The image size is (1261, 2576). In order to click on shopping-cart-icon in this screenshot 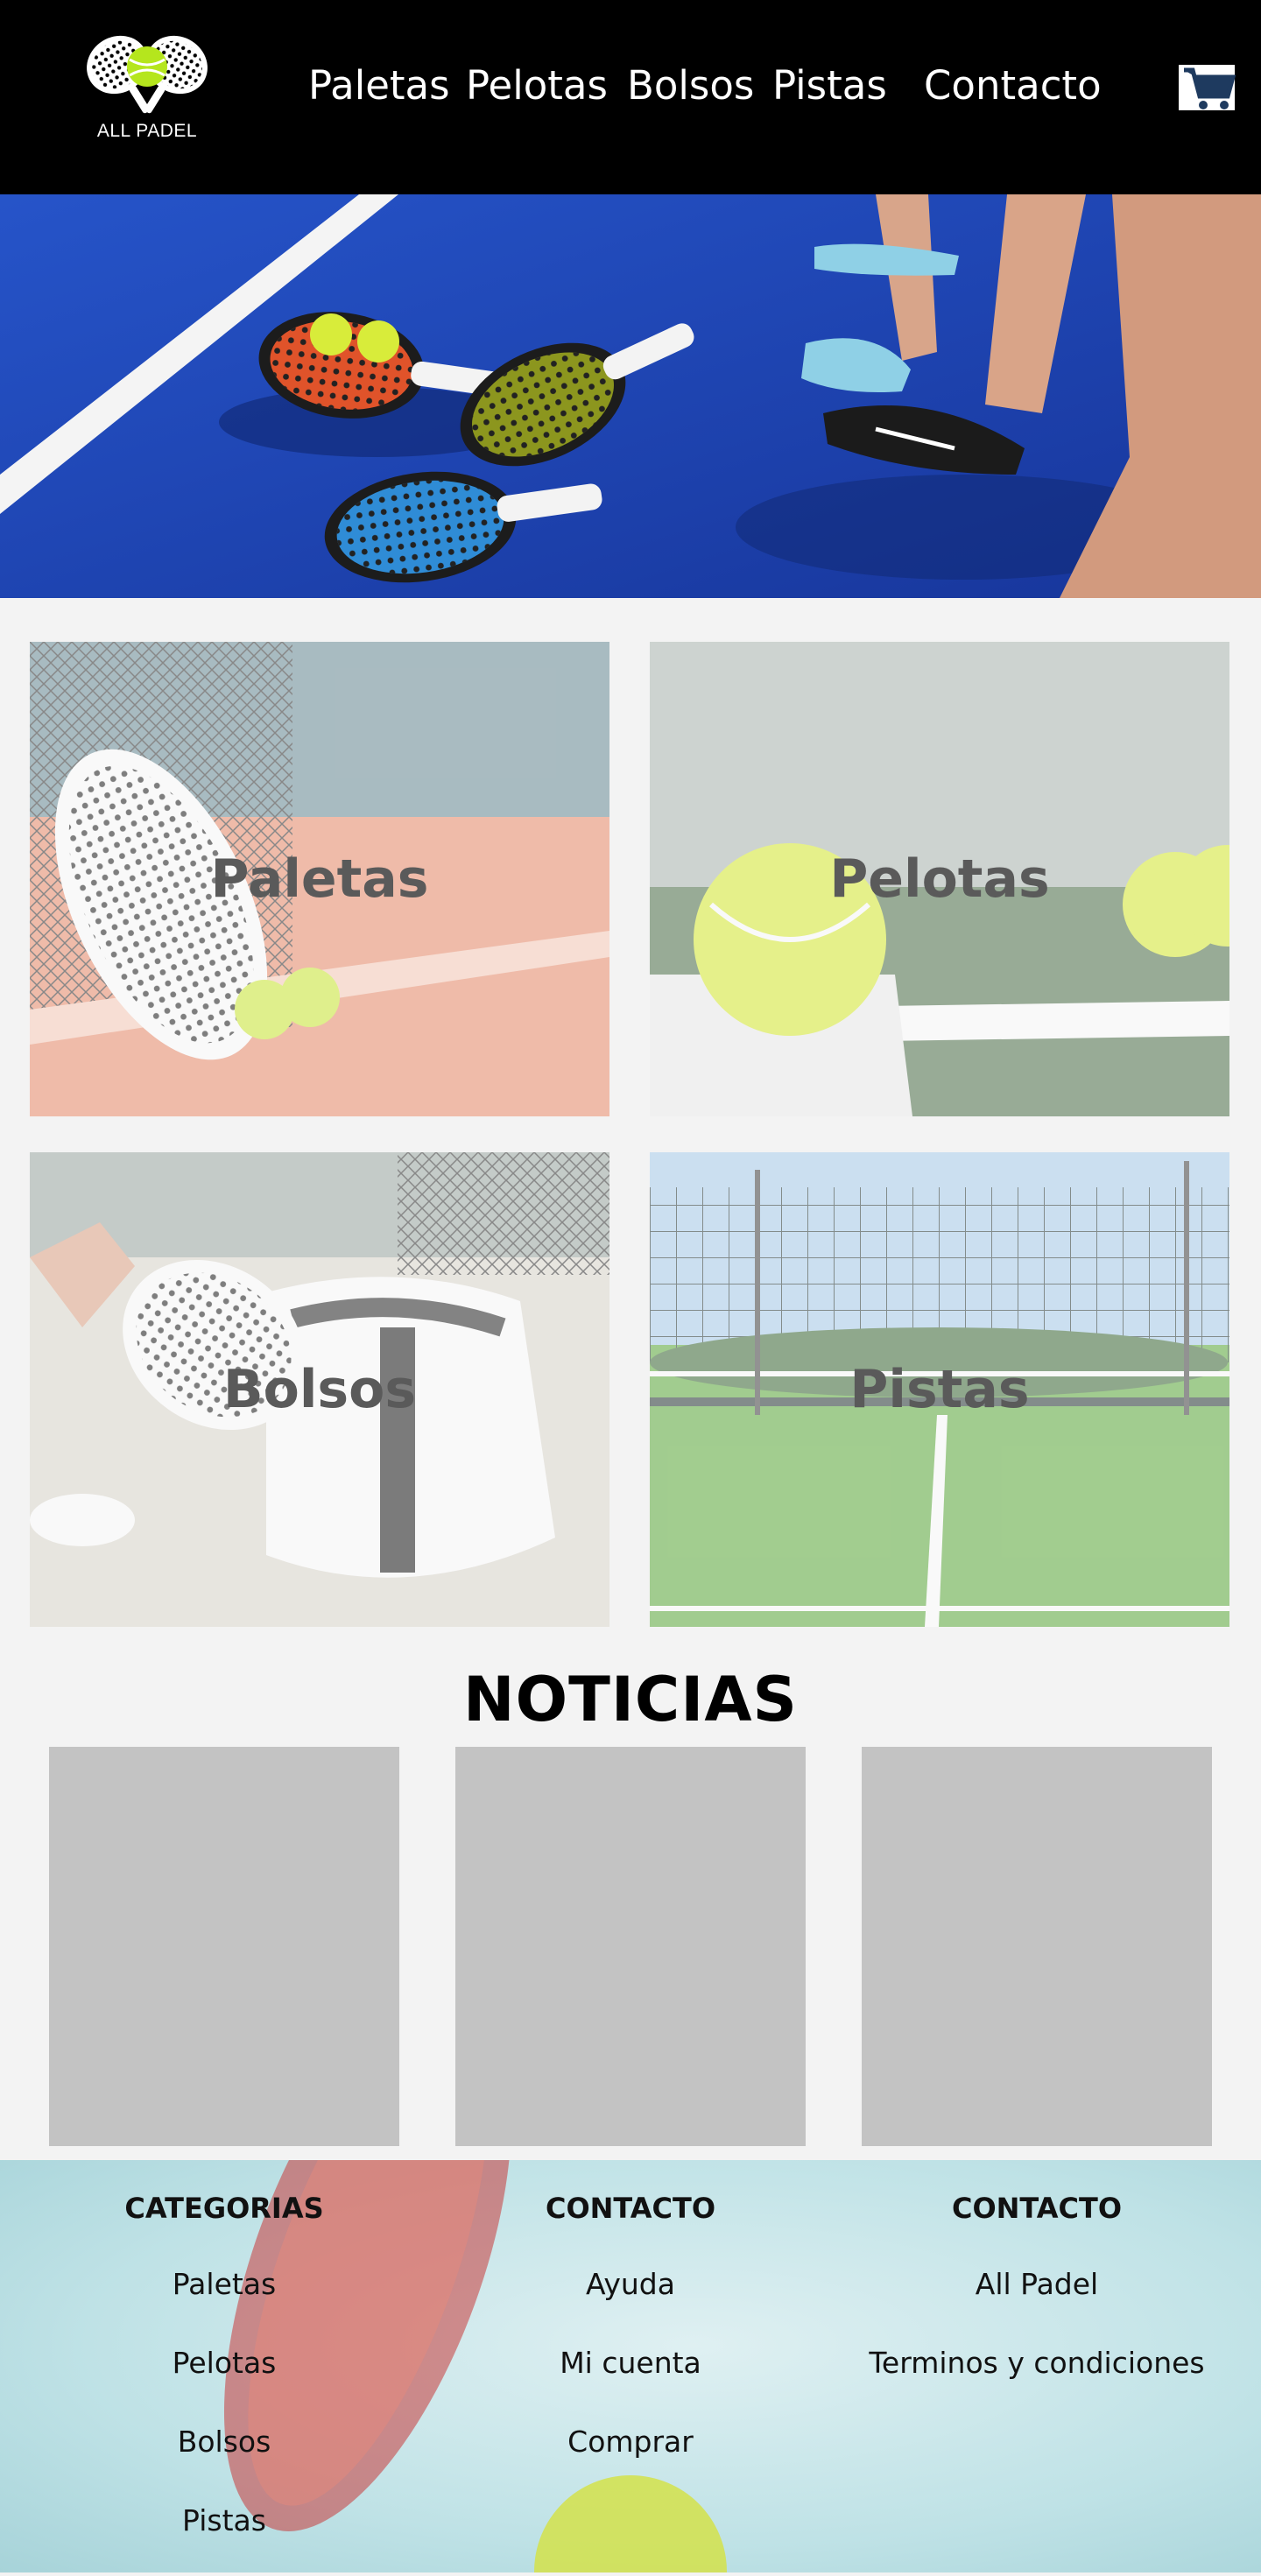, I will do `click(1207, 87)`.